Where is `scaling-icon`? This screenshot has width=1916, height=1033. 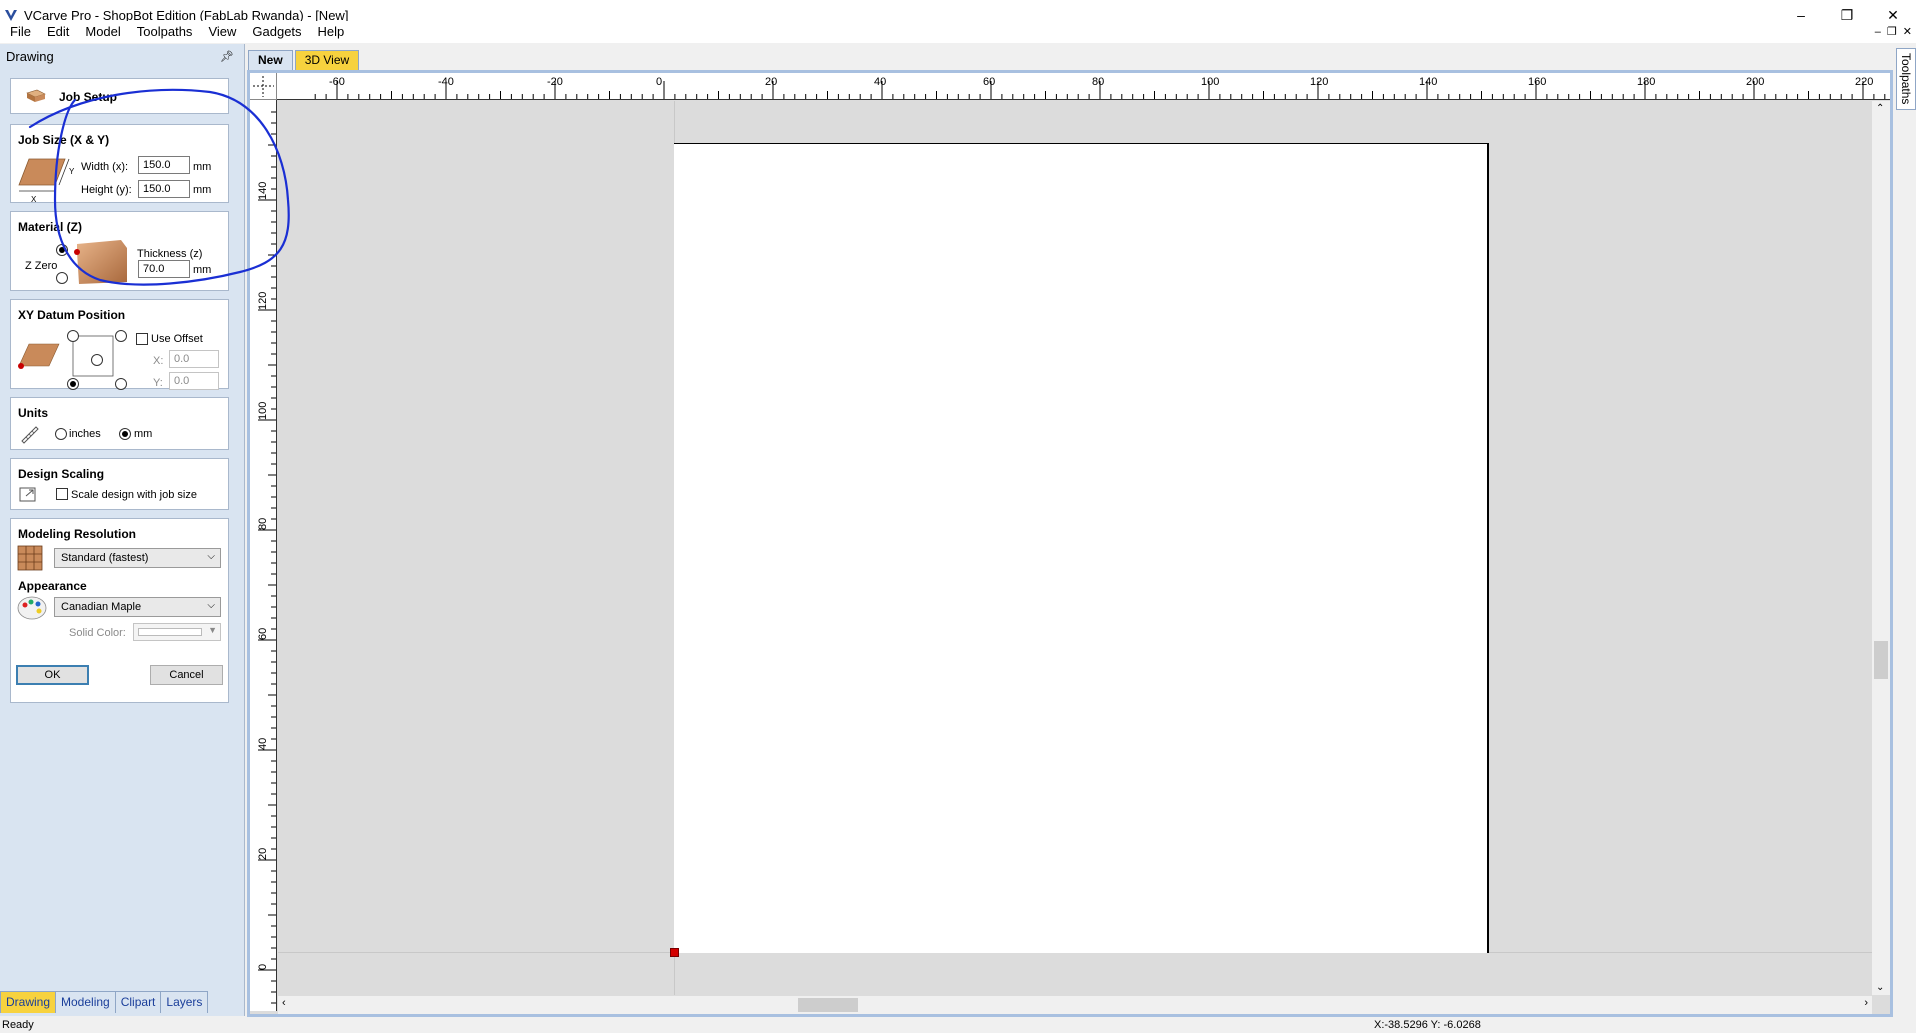
scaling-icon is located at coordinates (27, 494).